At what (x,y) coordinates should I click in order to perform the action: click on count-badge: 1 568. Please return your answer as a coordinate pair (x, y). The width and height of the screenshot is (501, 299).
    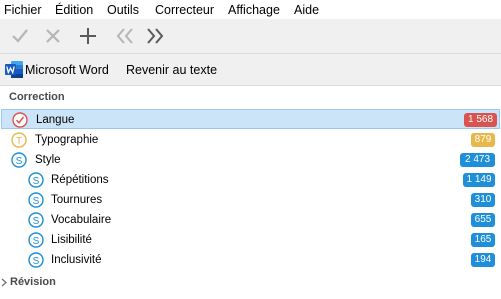
    Looking at the image, I should click on (480, 120).